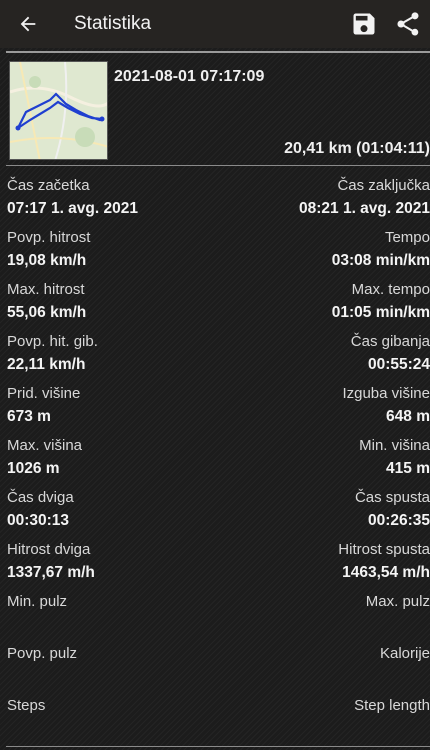  I want to click on stat-max-speed: Max. hitrost 55,06 km/h, so click(46, 302).